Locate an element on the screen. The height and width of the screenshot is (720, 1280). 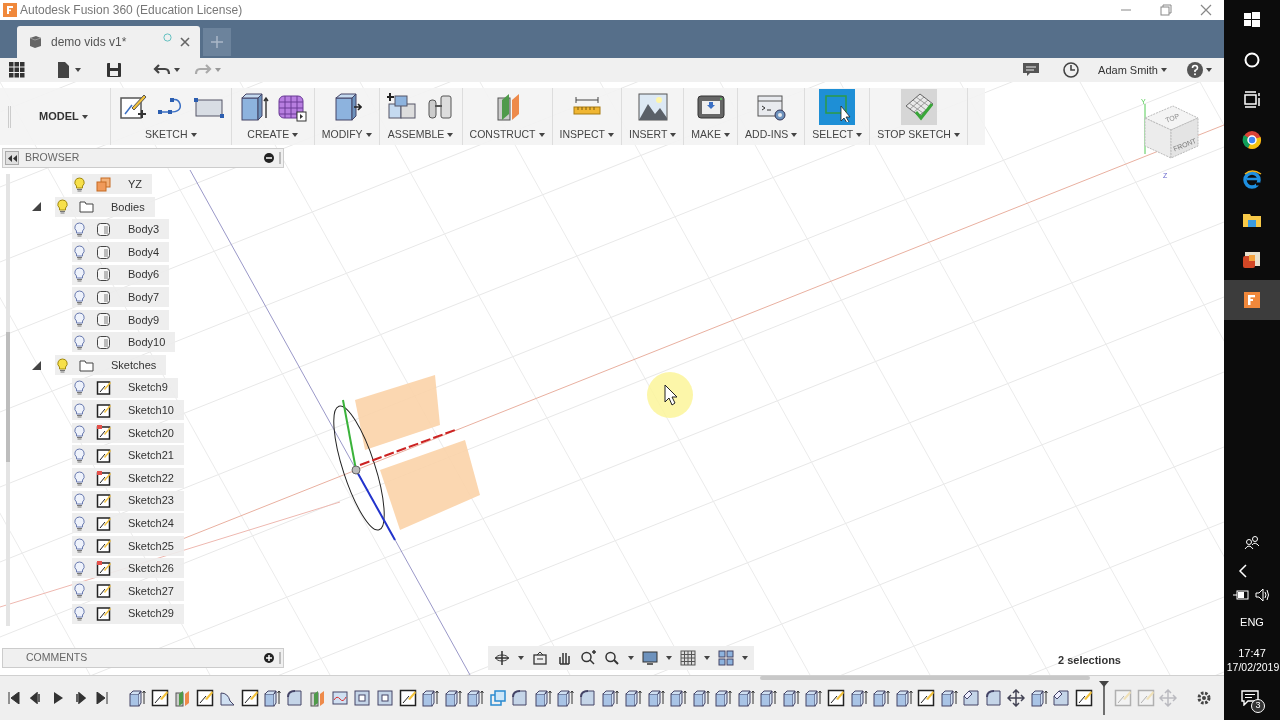
browser-item: Body9 is located at coordinates (121, 319).